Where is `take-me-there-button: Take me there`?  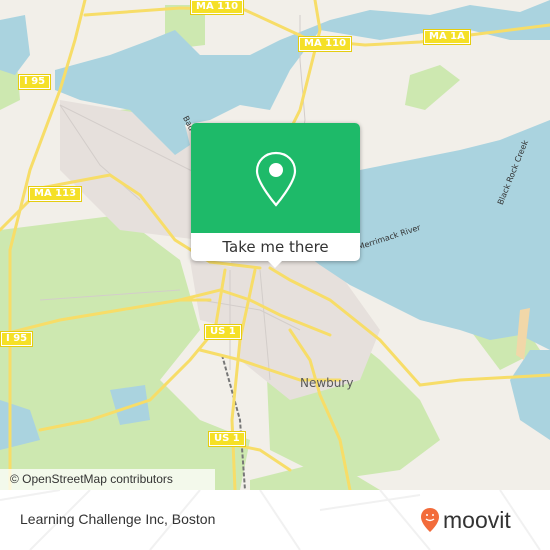 take-me-there-button: Take me there is located at coordinates (275, 247).